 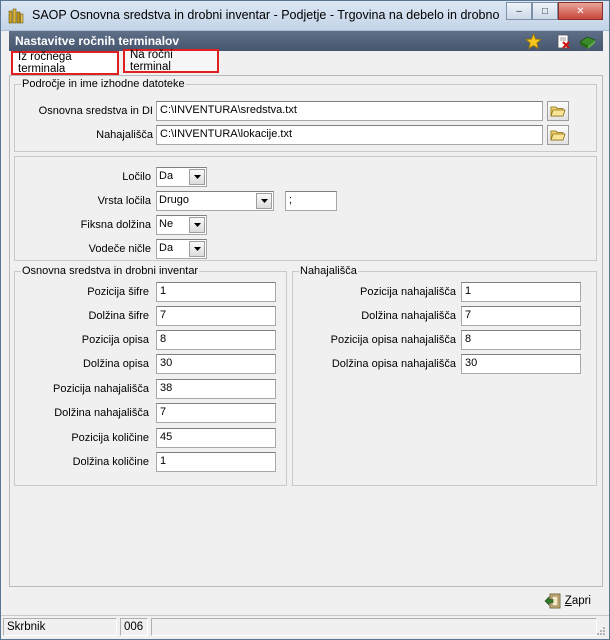 I want to click on asset-quantity-length-input: 1, so click(x=216, y=462).